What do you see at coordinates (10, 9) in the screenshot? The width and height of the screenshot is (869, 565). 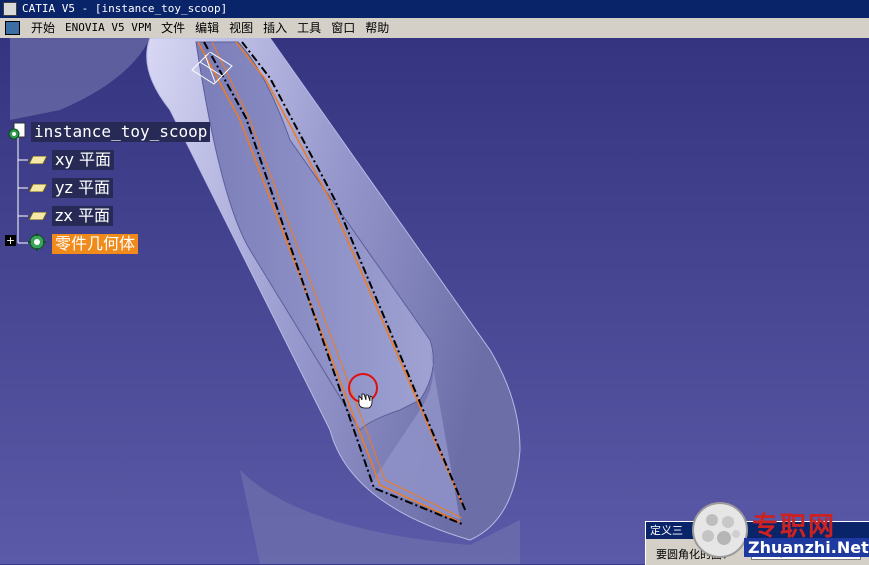 I see `catia-app-icon` at bounding box center [10, 9].